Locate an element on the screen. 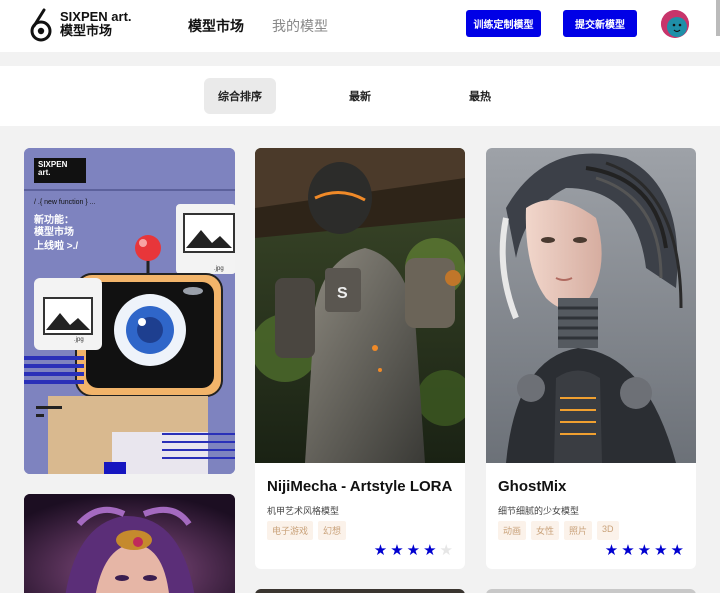 This screenshot has height=593, width=720. card-title: GhostMix is located at coordinates (532, 486).